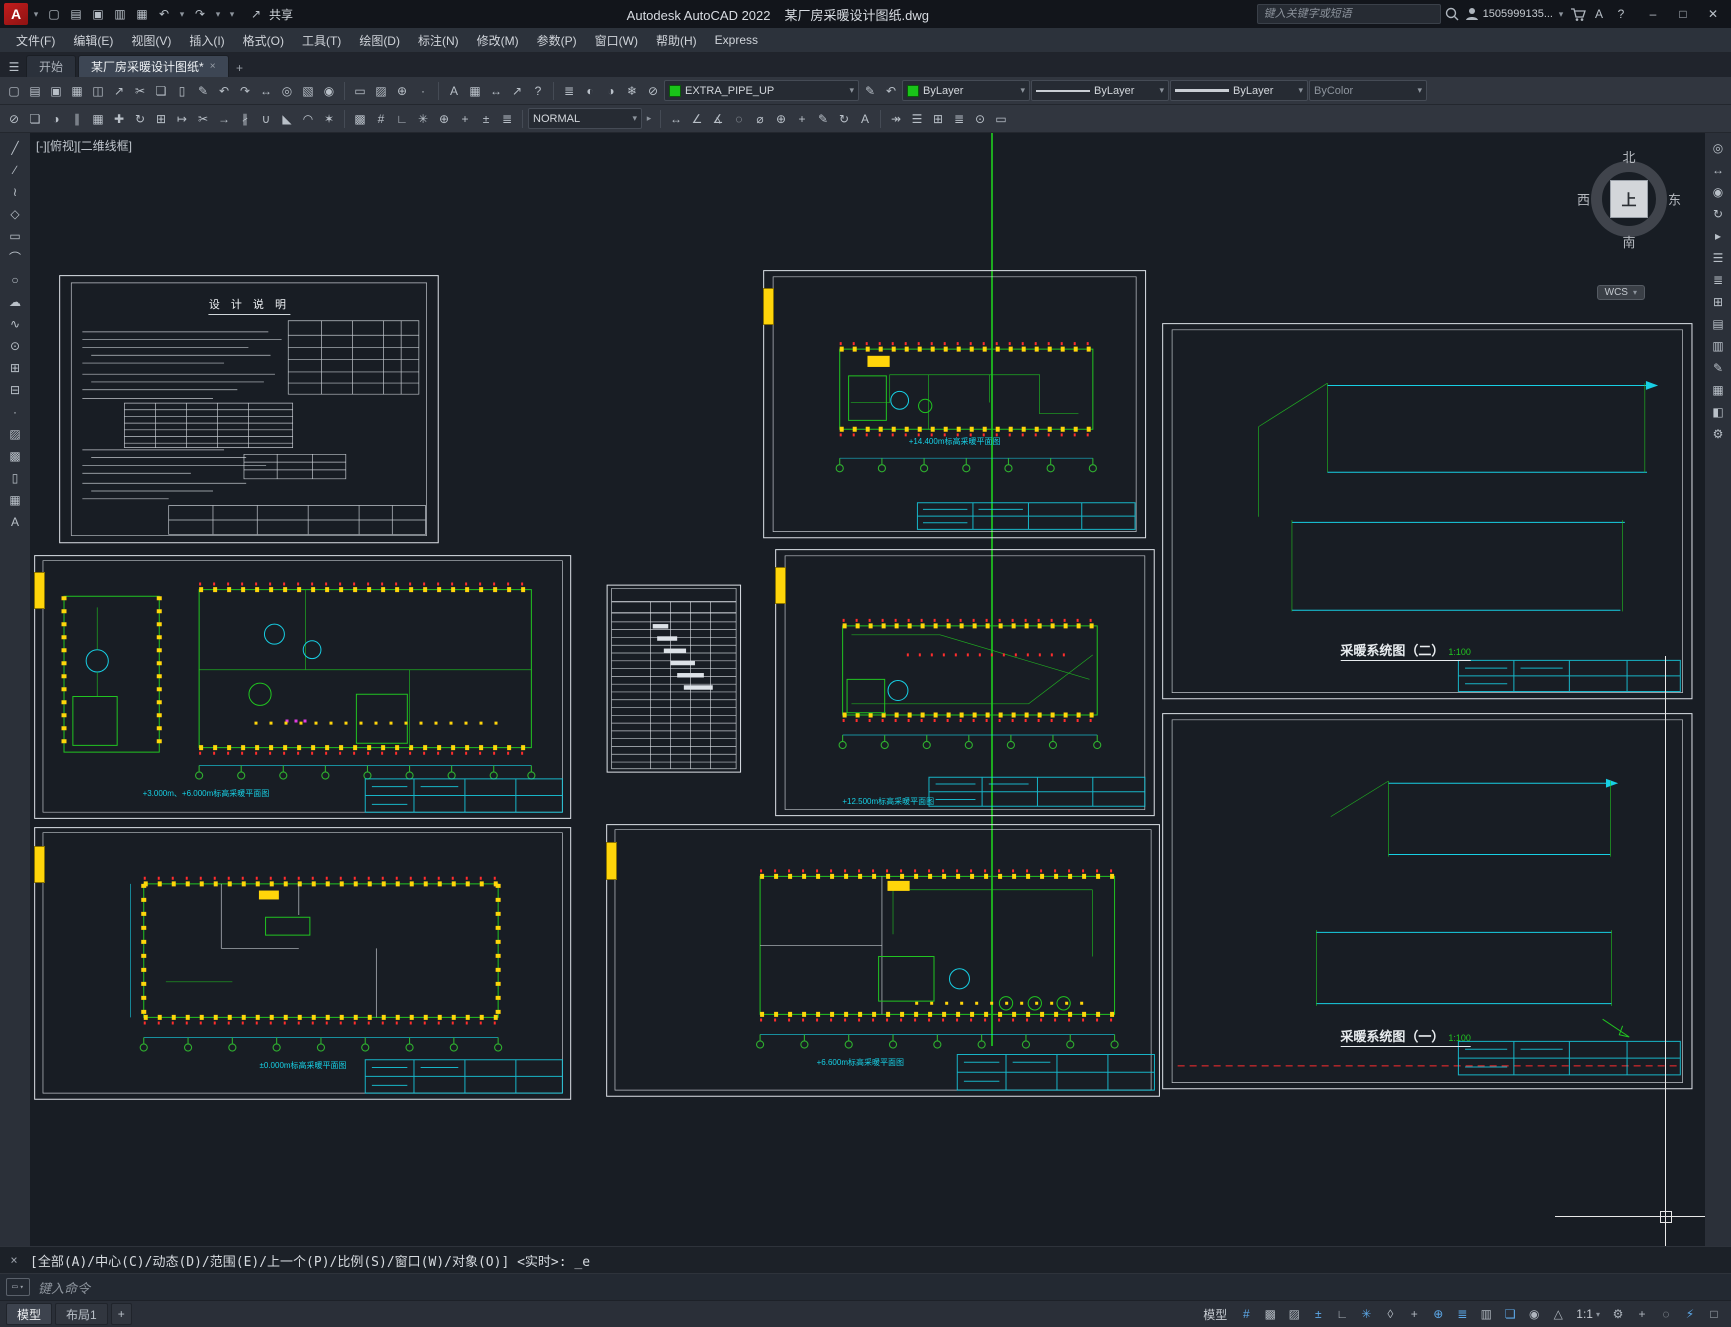 The image size is (1731, 1327). I want to click on linetype-combo: ByLayer ▾, so click(1100, 90).